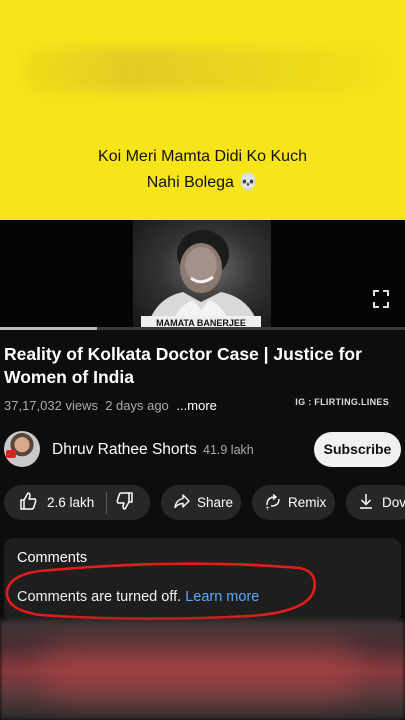 This screenshot has width=405, height=720. What do you see at coordinates (228, 450) in the screenshot?
I see `subscriber-count: 41.9 lakh` at bounding box center [228, 450].